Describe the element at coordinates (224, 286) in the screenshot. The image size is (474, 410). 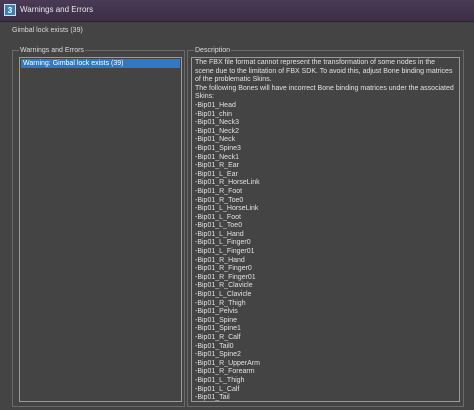
I see `bone-list-item: -Bip01_R_Clavicle` at that location.